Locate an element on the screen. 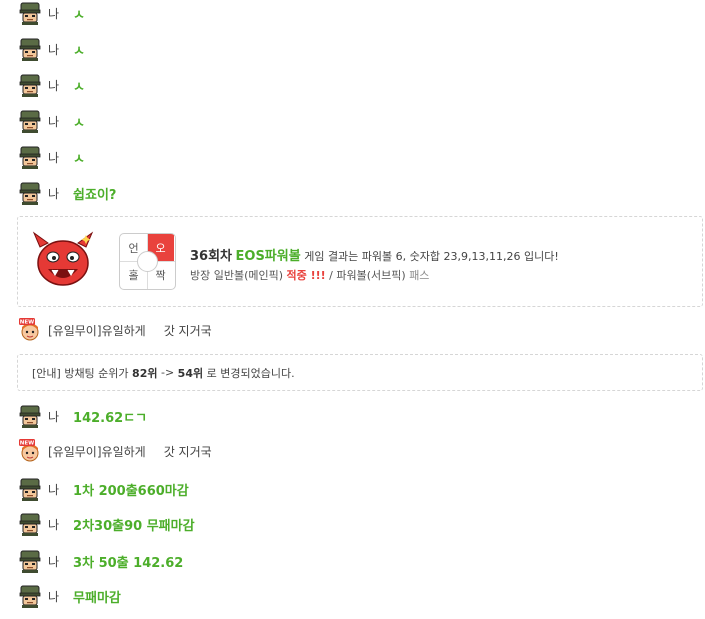  message-text: 1차 200출660마감 is located at coordinates (131, 491).